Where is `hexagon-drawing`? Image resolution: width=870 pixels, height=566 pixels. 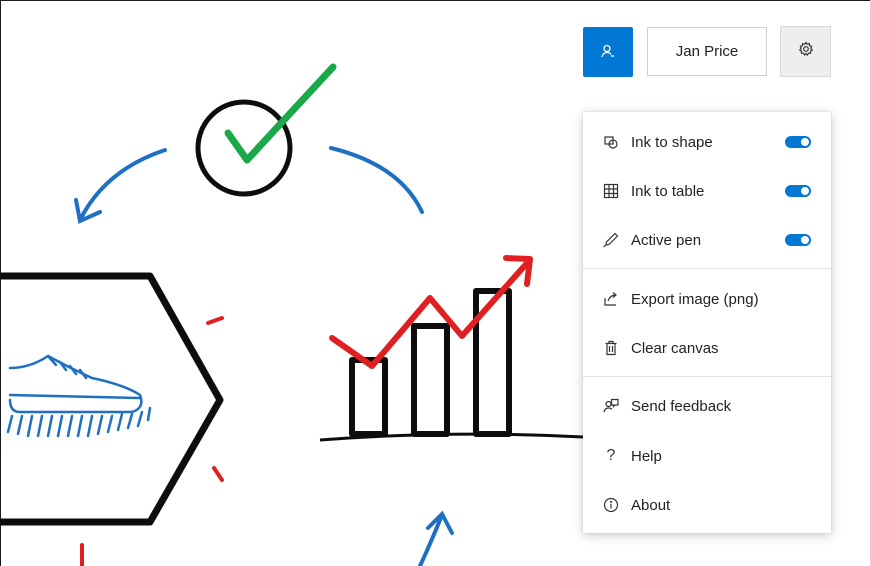 hexagon-drawing is located at coordinates (112, 399).